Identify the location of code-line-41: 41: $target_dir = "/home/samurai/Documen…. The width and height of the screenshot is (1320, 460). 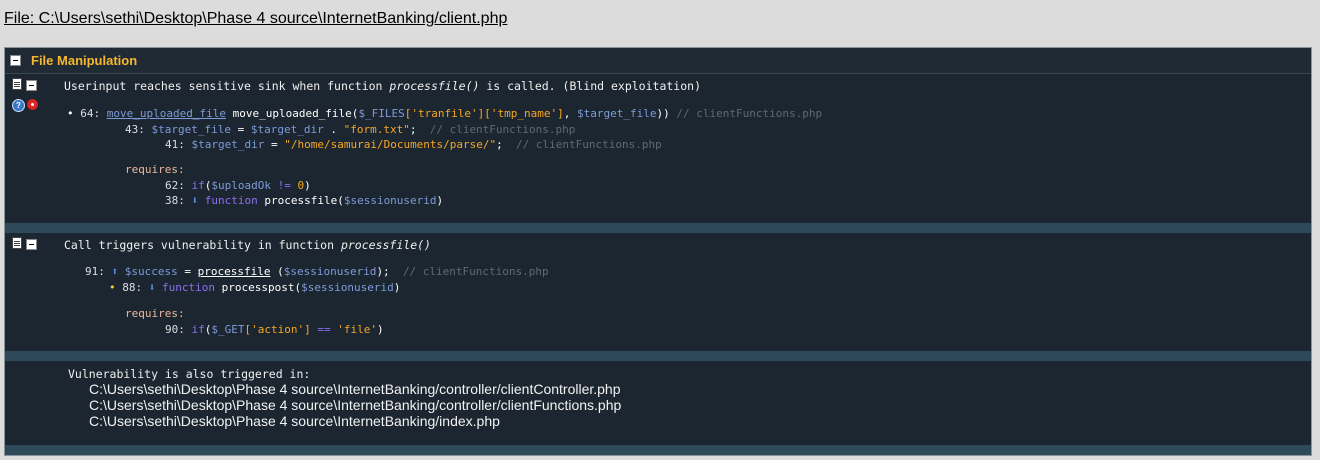
(413, 144).